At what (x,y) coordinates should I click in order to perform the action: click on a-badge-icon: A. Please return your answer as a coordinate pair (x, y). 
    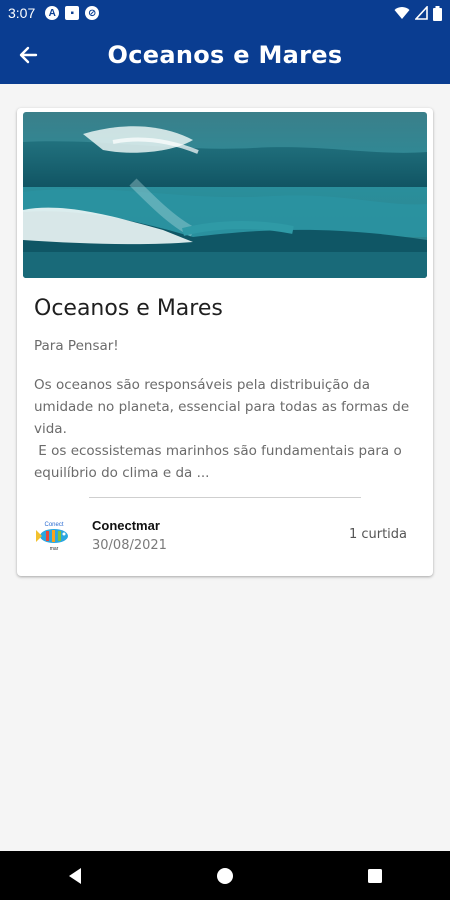
    Looking at the image, I should click on (52, 13).